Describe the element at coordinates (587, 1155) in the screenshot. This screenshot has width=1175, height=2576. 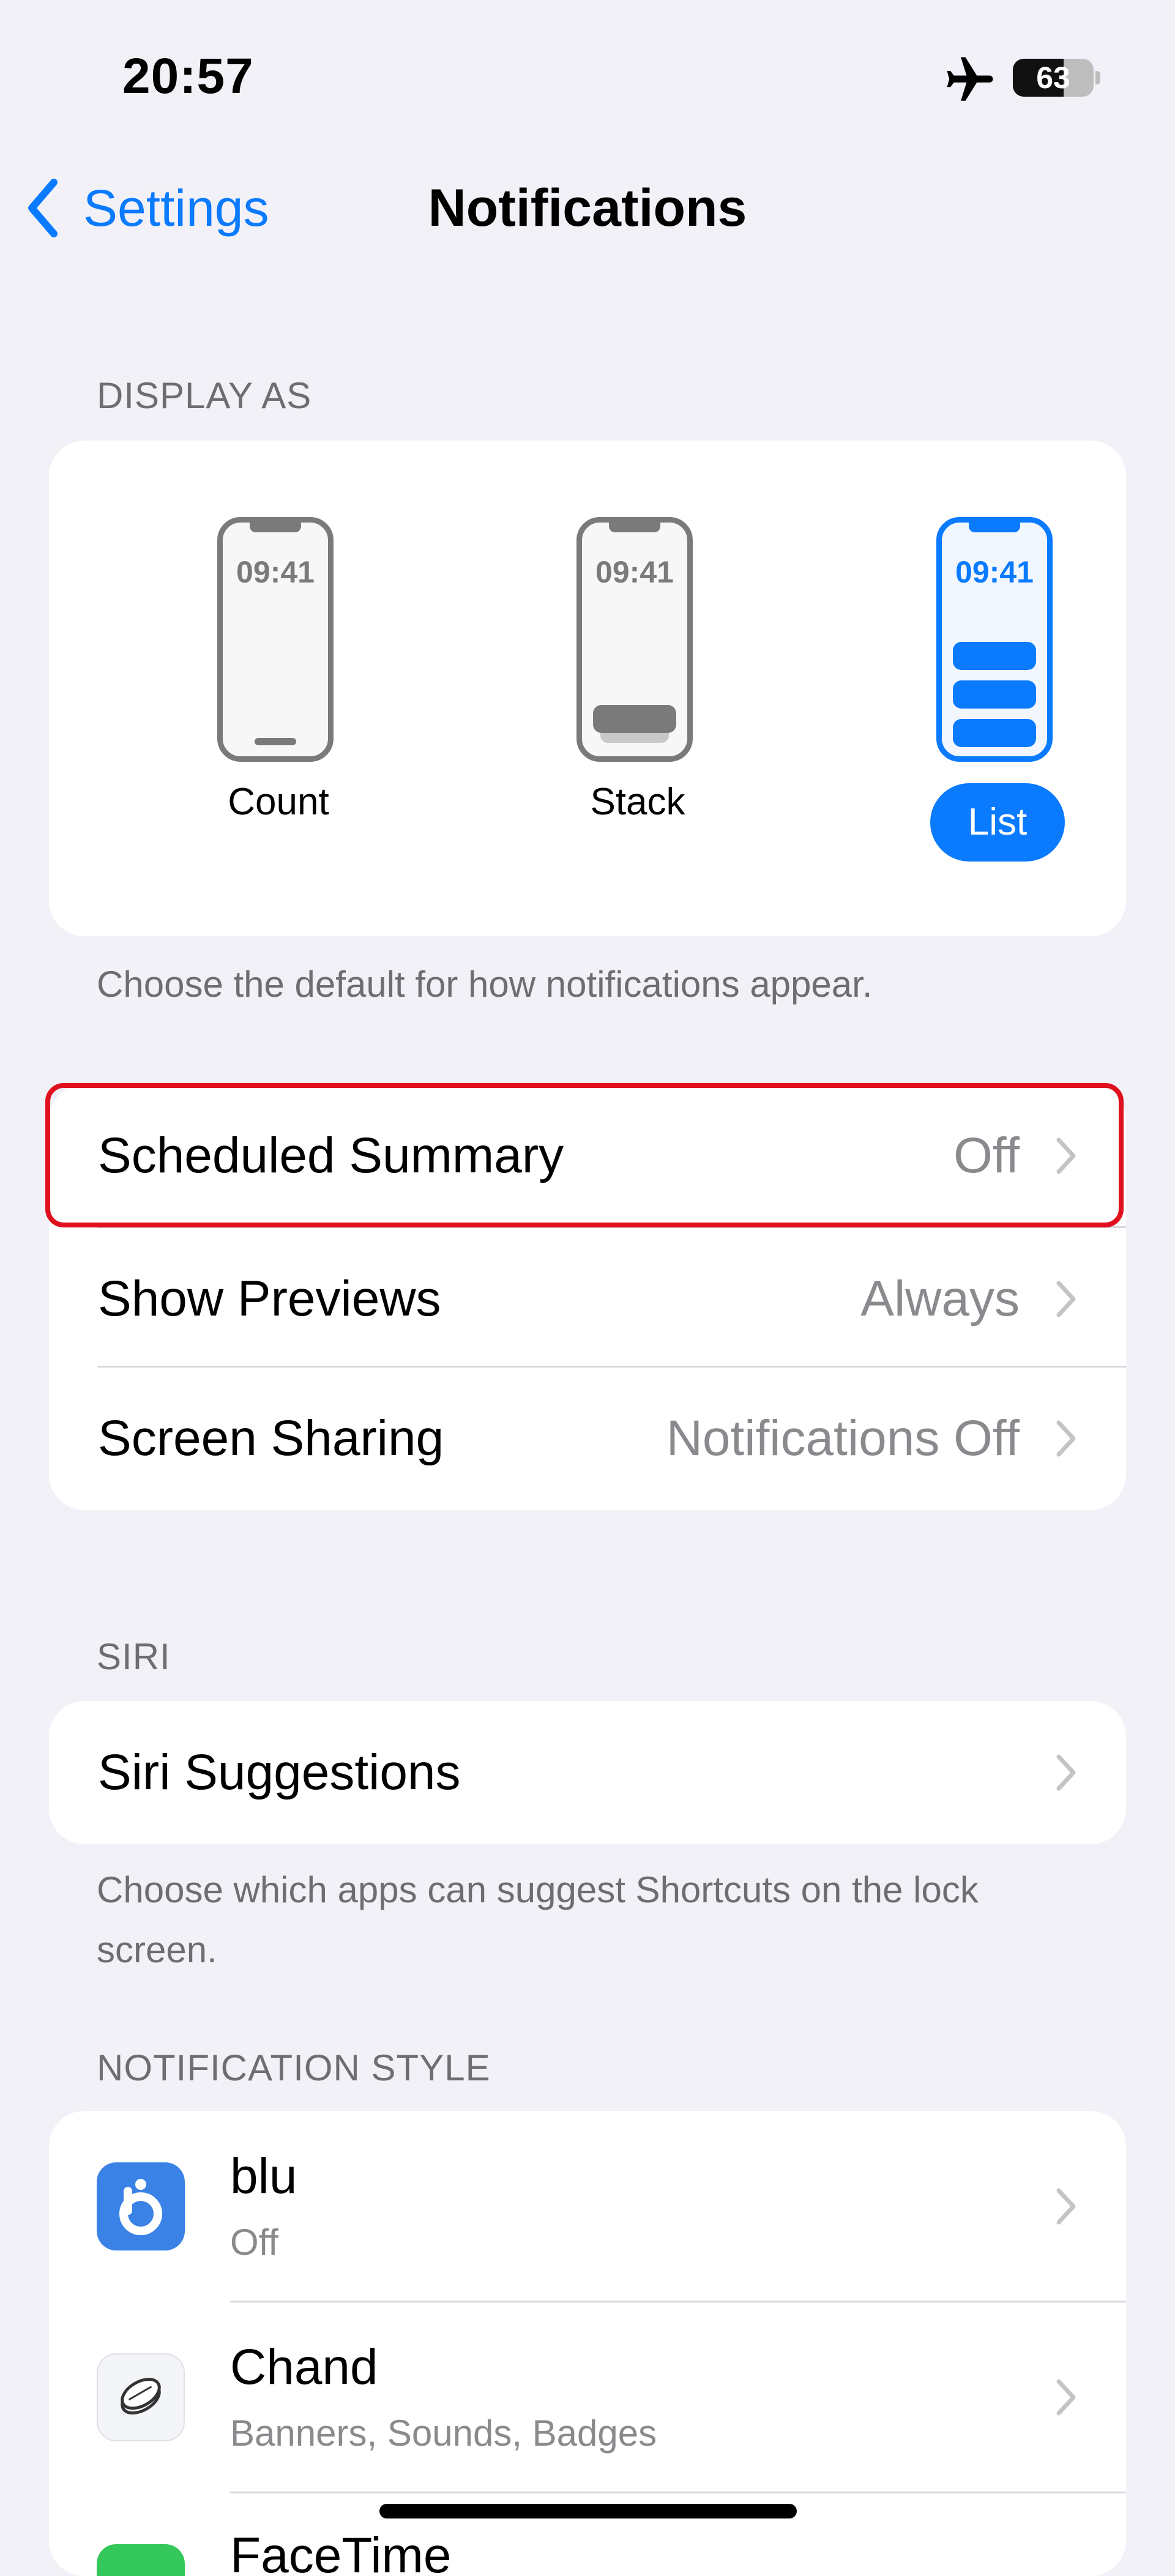
I see `row-scheduled-summary: Scheduled Summary Off` at that location.